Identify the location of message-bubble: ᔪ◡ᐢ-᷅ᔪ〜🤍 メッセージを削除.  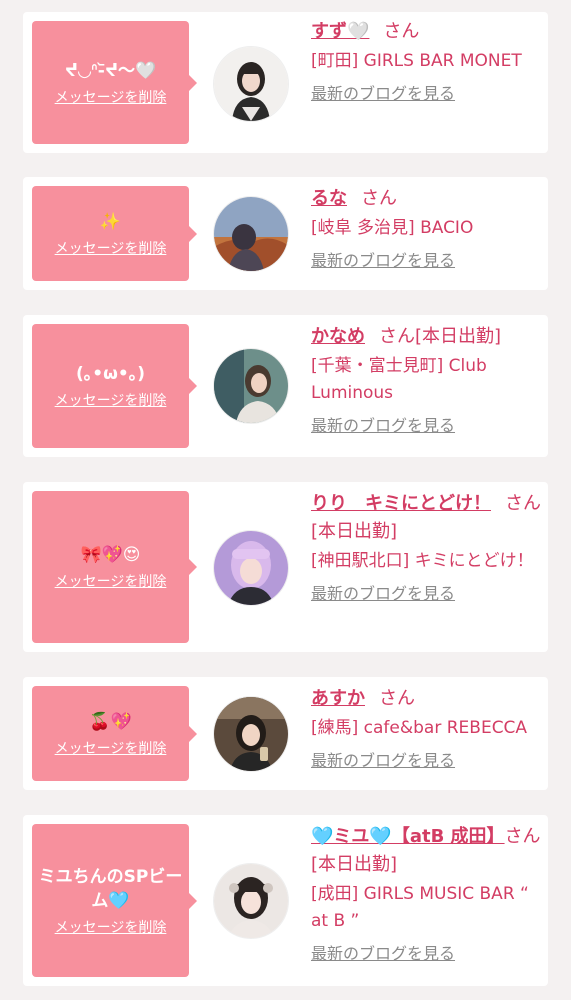
(114, 82).